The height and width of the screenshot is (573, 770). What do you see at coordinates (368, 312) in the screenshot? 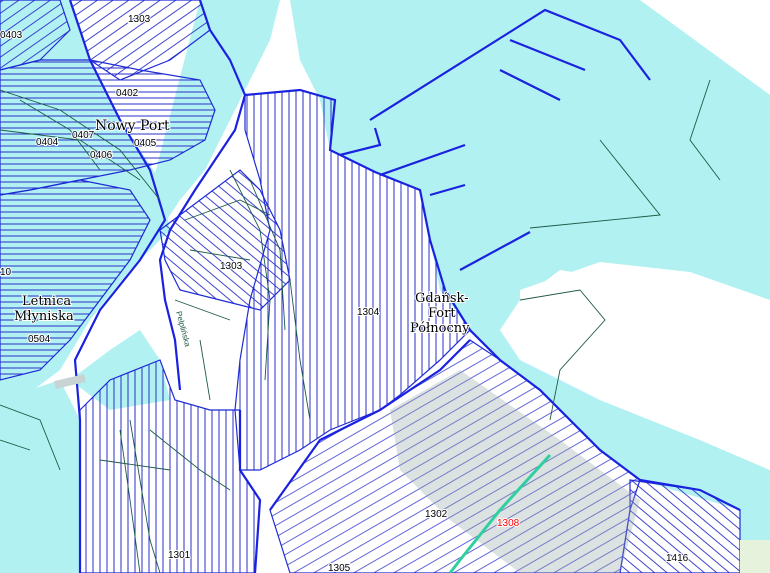
I see `code-1304: 1304` at bounding box center [368, 312].